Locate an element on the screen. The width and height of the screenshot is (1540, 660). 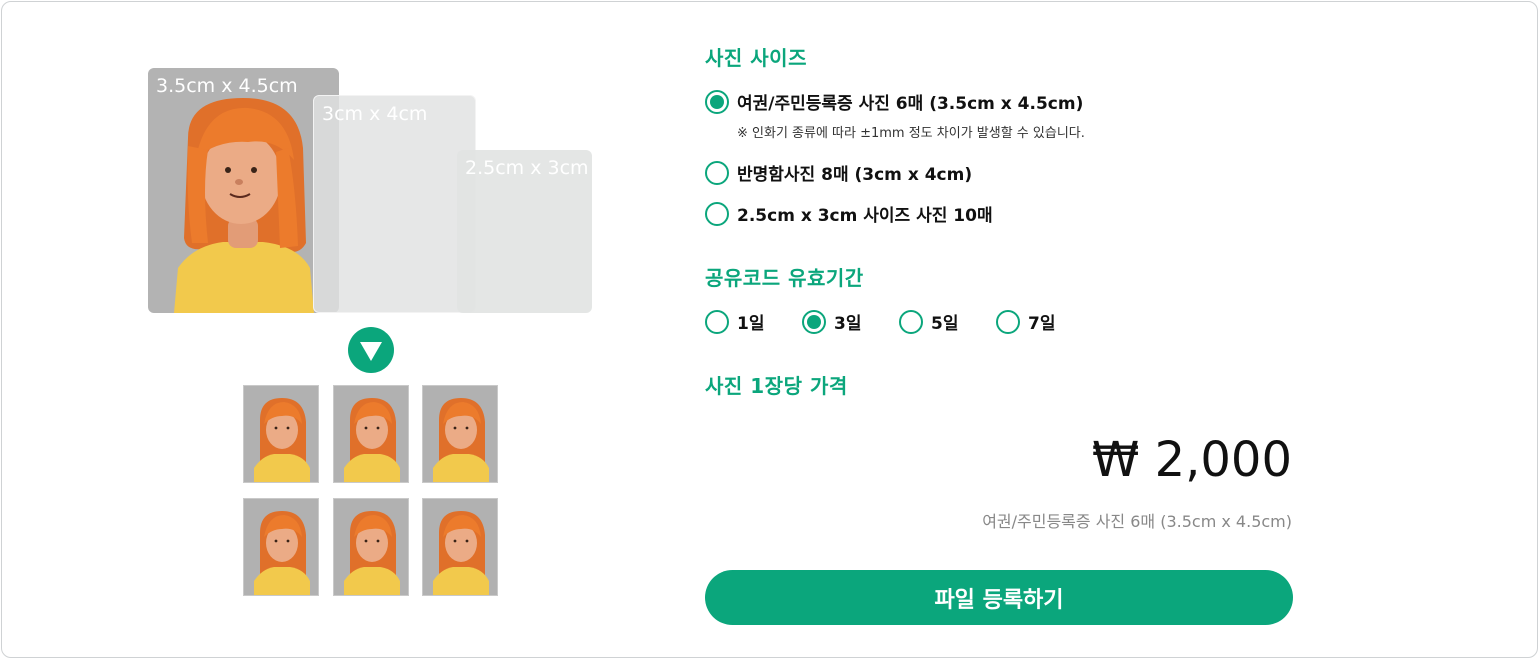
option-label: 7일 is located at coordinates (1042, 324).